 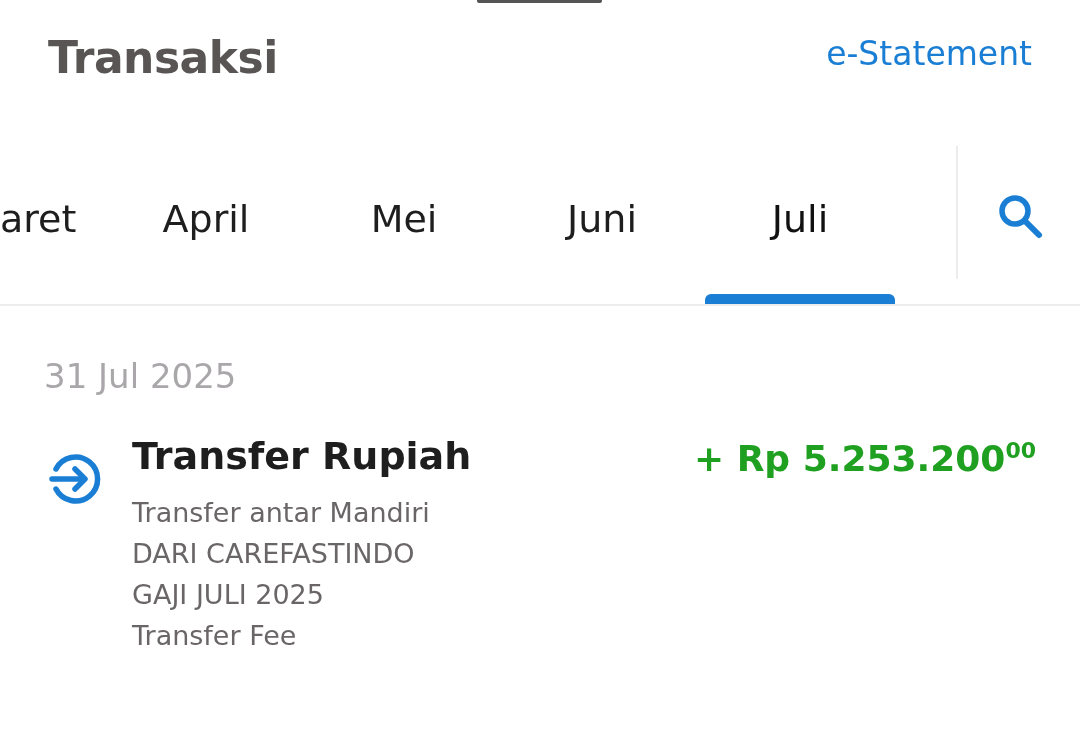 What do you see at coordinates (140, 375) in the screenshot?
I see `date-heading: 31 Jul 2025` at bounding box center [140, 375].